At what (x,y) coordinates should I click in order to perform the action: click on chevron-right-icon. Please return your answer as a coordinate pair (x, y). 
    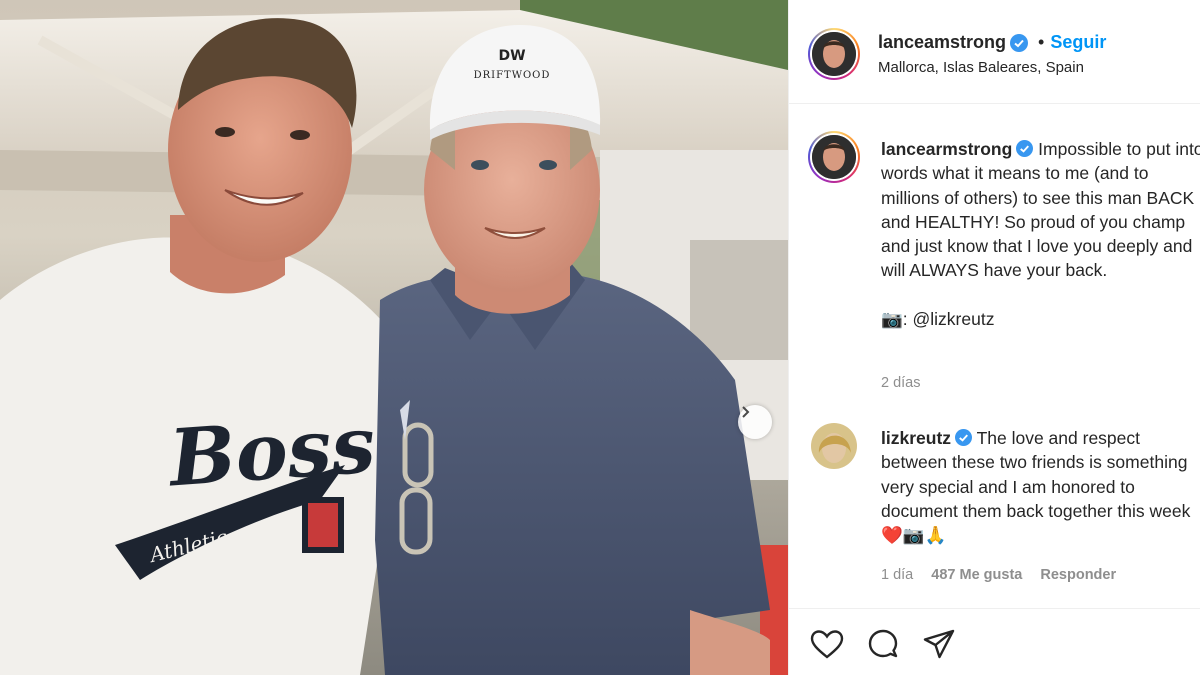
    Looking at the image, I should click on (746, 412).